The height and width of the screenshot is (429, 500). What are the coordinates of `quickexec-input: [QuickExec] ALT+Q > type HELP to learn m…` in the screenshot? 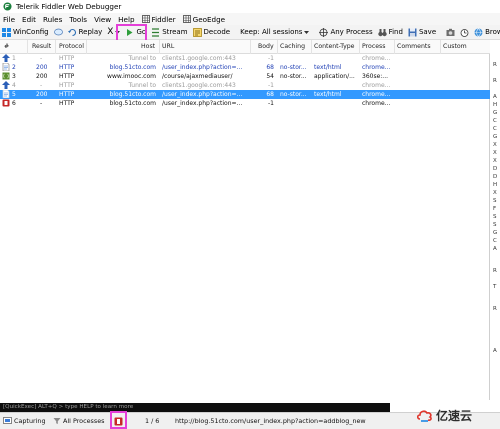 It's located at (195, 407).